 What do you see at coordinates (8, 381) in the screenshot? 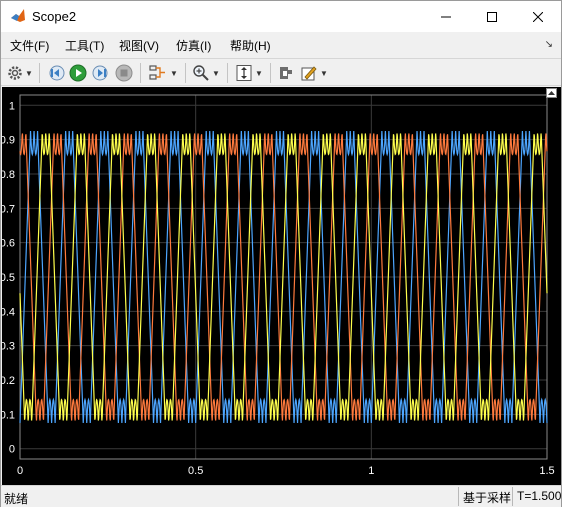
I see `y-tick-label: 0.2` at bounding box center [8, 381].